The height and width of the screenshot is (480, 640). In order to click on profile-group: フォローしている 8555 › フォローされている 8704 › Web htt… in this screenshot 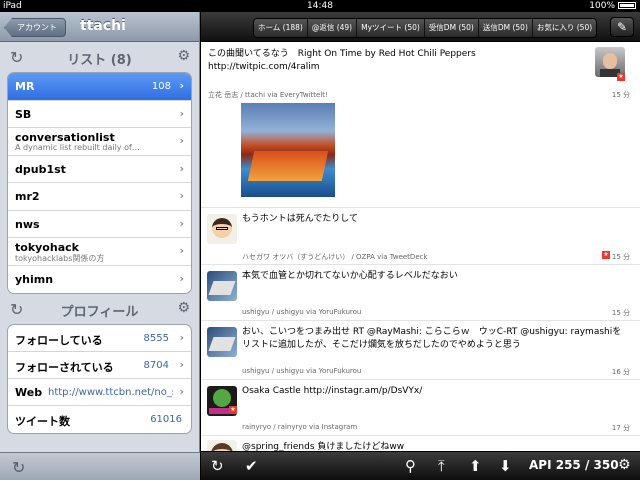, I will do `click(99, 379)`.